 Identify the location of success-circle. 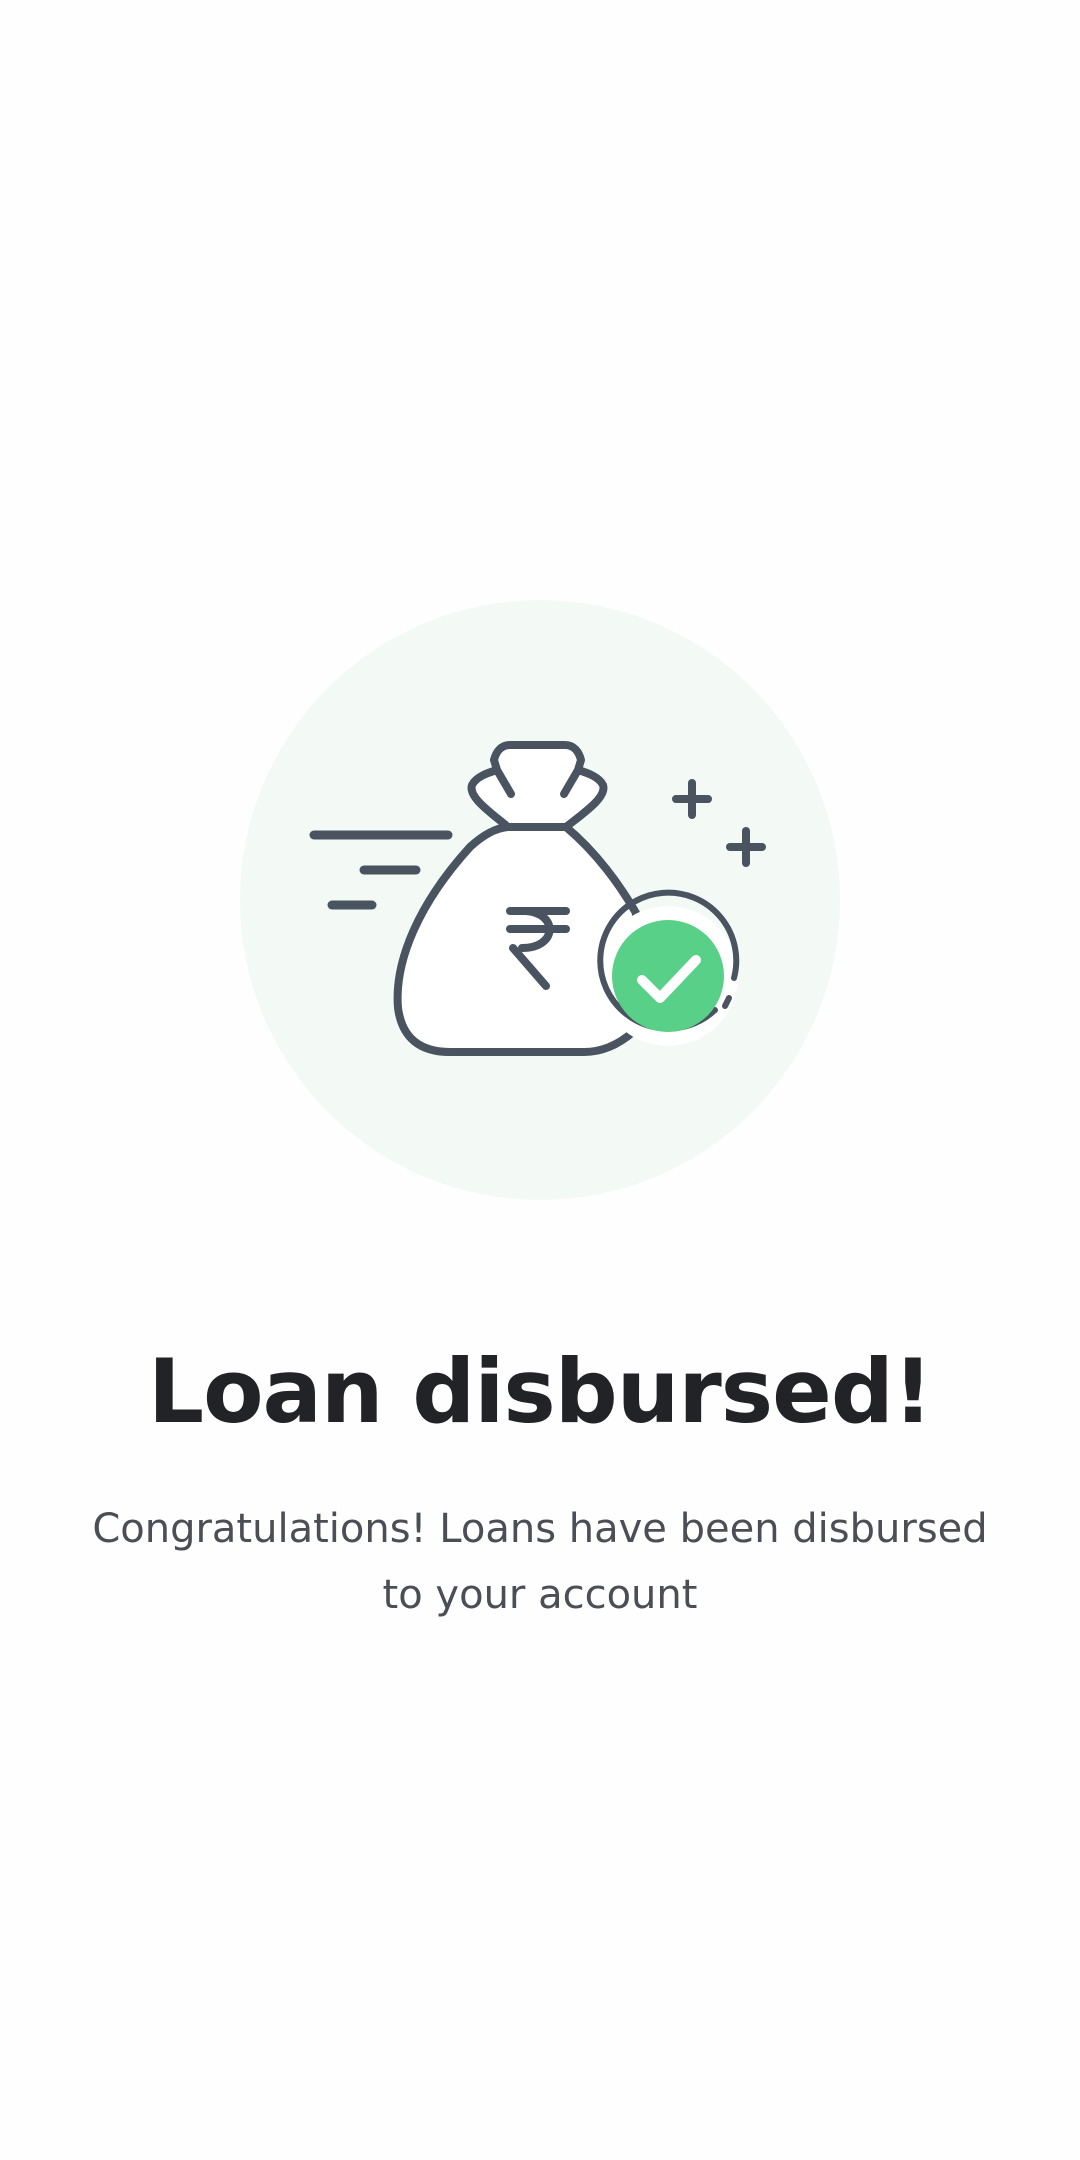
(668, 976).